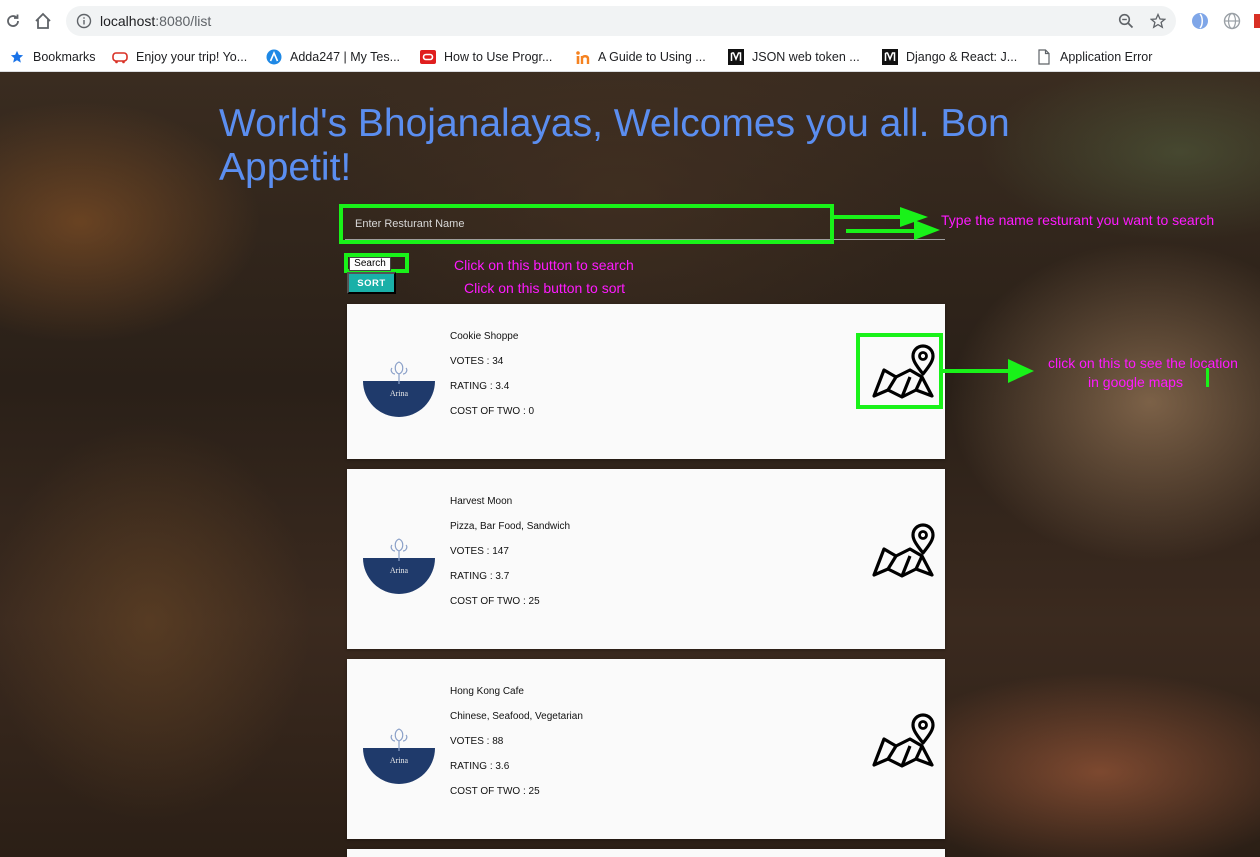 Image resolution: width=1260 pixels, height=857 pixels. Describe the element at coordinates (487, 691) in the screenshot. I see `restaurant-name: Hong Kong Cafe` at that location.